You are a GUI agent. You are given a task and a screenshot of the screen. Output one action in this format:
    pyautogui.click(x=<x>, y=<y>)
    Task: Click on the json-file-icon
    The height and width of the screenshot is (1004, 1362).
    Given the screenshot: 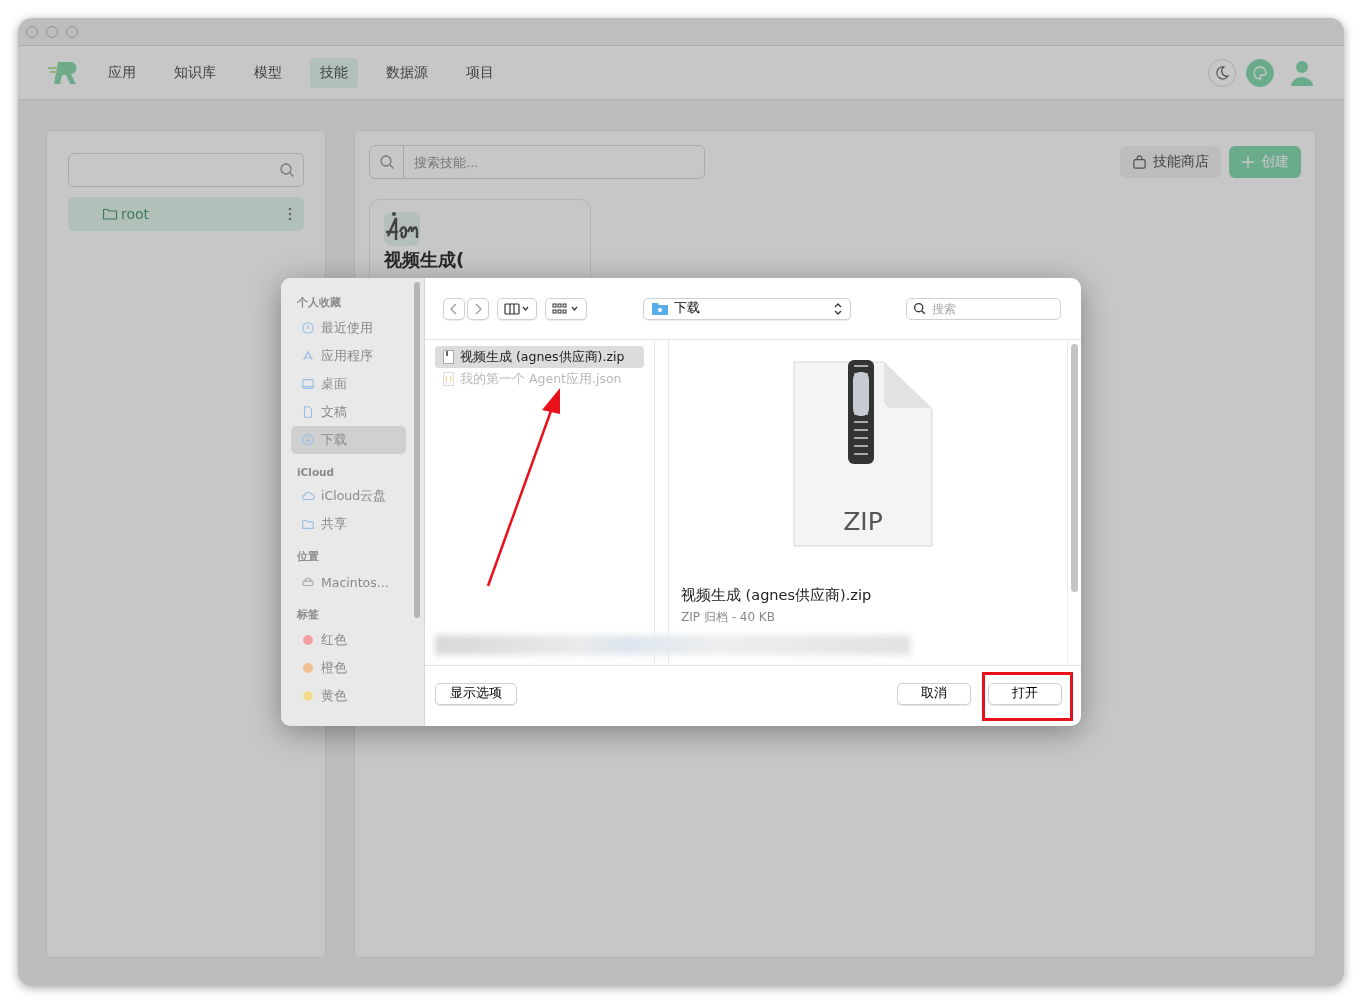 What is the action you would take?
    pyautogui.click(x=448, y=379)
    